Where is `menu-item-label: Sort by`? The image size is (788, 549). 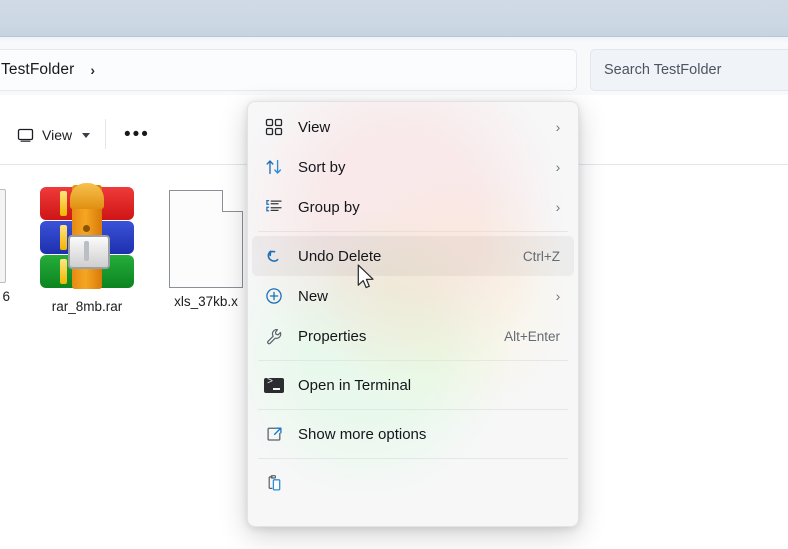
menu-item-label: Sort by is located at coordinates (322, 167).